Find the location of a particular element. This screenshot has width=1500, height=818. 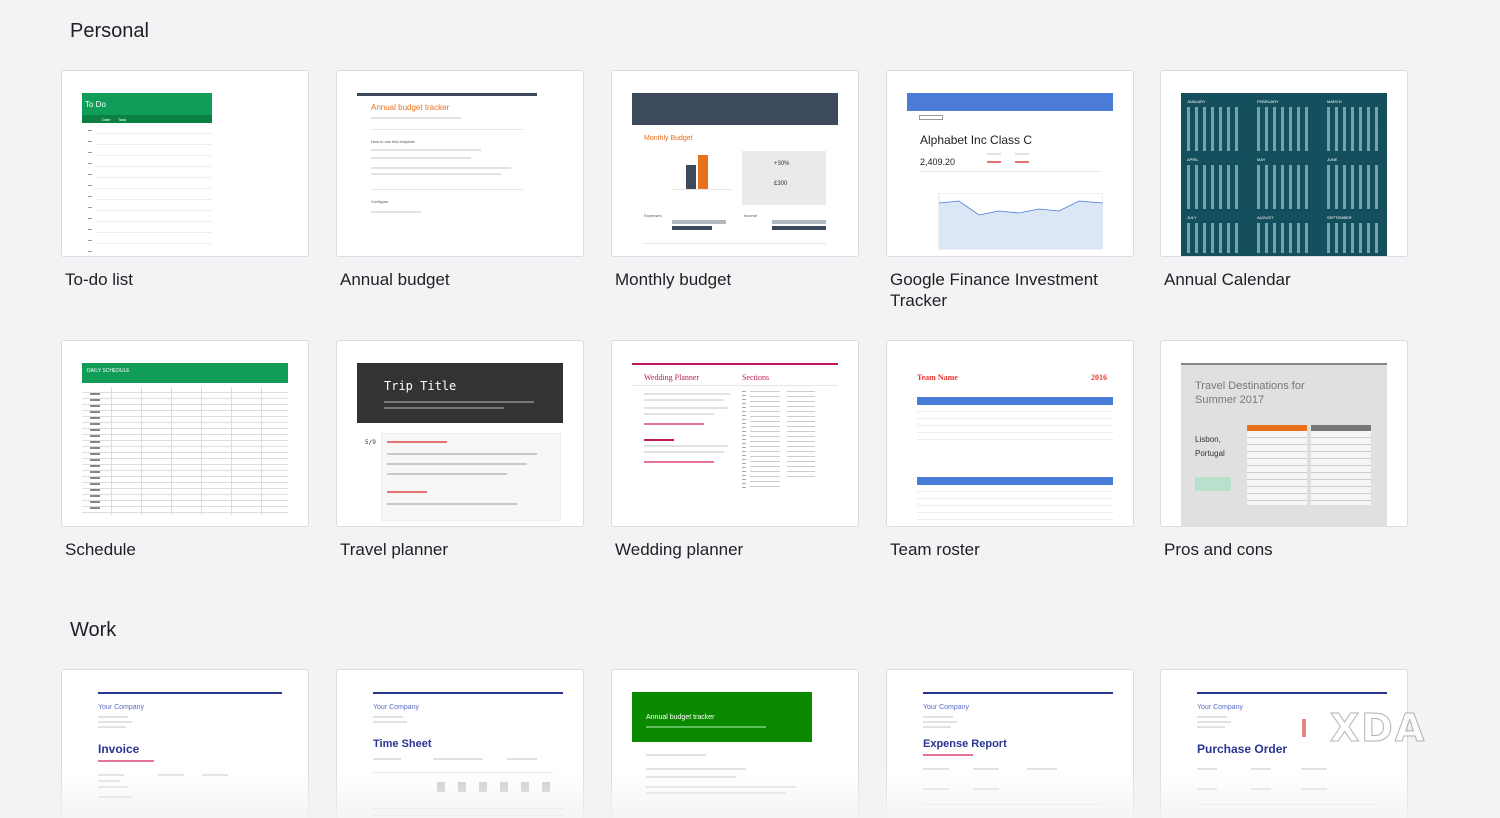

monthly-budget-title: Monthly Budget is located at coordinates (668, 138).